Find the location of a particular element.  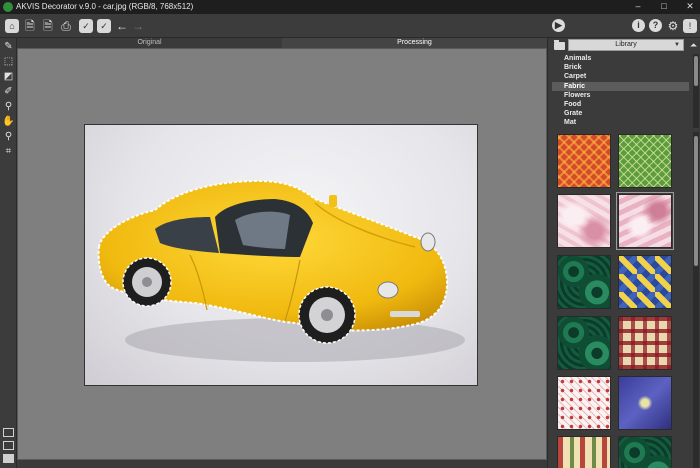

batch-icon: ✓ is located at coordinates (86, 26).